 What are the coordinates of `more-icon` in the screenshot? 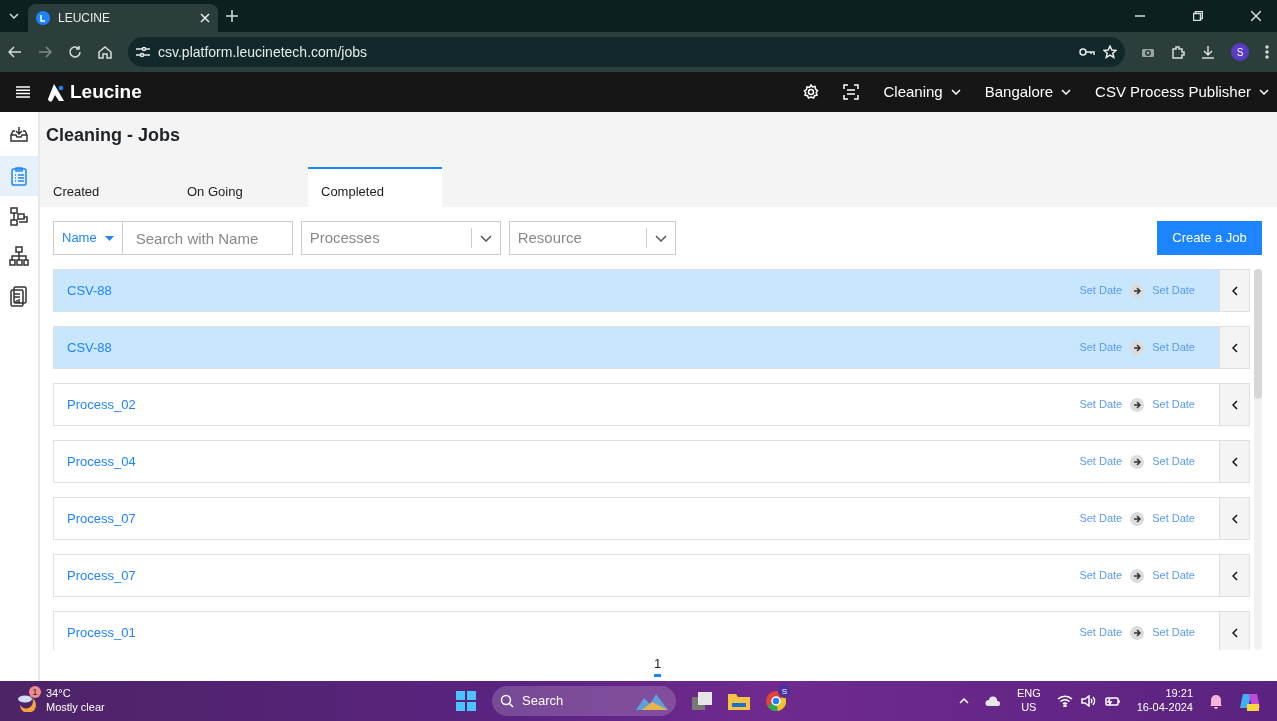 It's located at (1267, 52).